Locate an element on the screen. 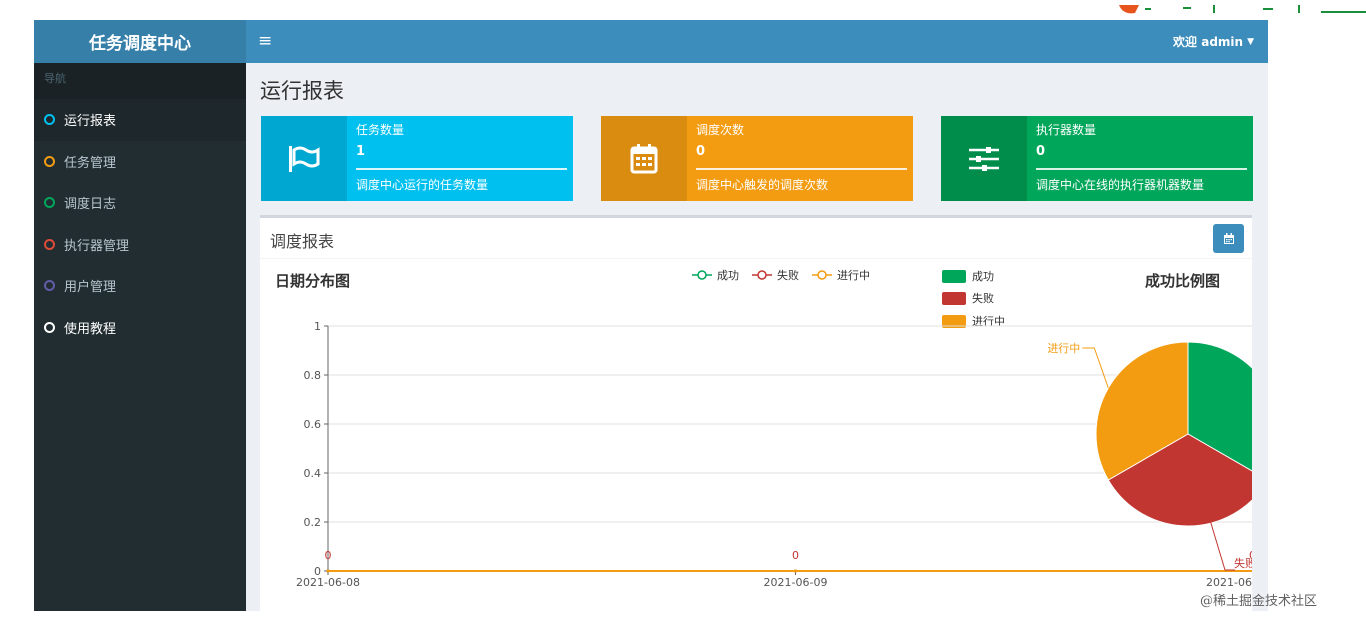  top-navbar: 任务调度中心 ≡ 欢迎 admin ▼ is located at coordinates (651, 41).